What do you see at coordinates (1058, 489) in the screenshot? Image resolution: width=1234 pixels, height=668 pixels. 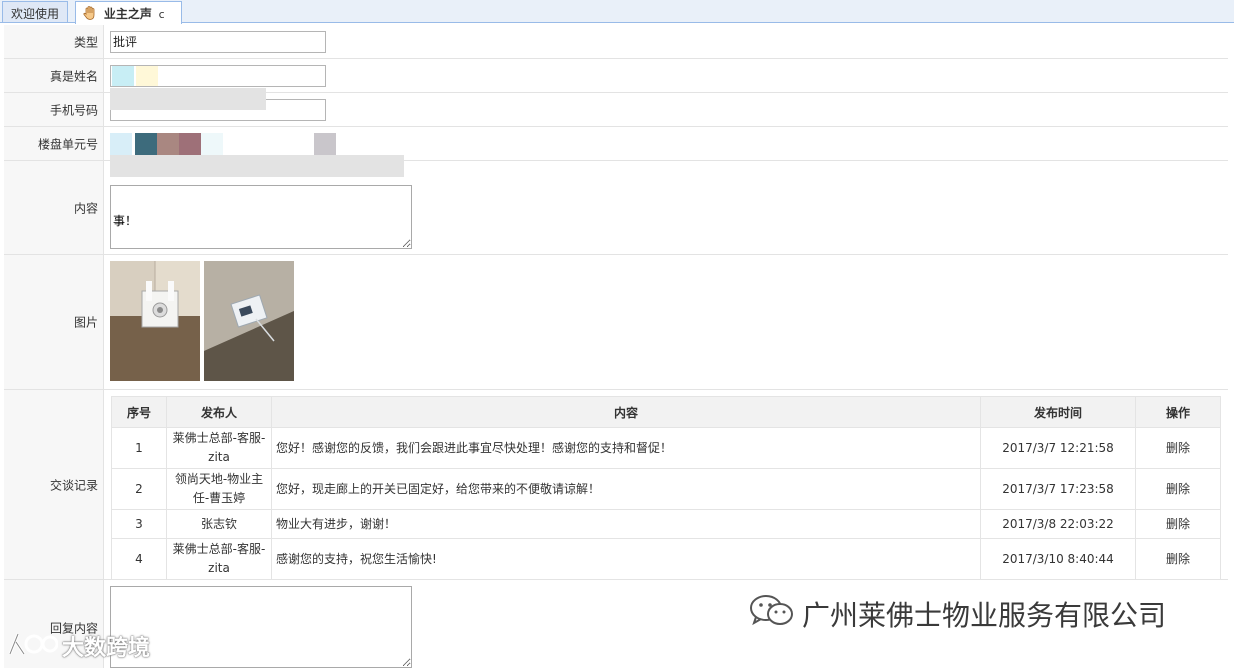 I see `row-time: 2017/3/7 17:23:58` at bounding box center [1058, 489].